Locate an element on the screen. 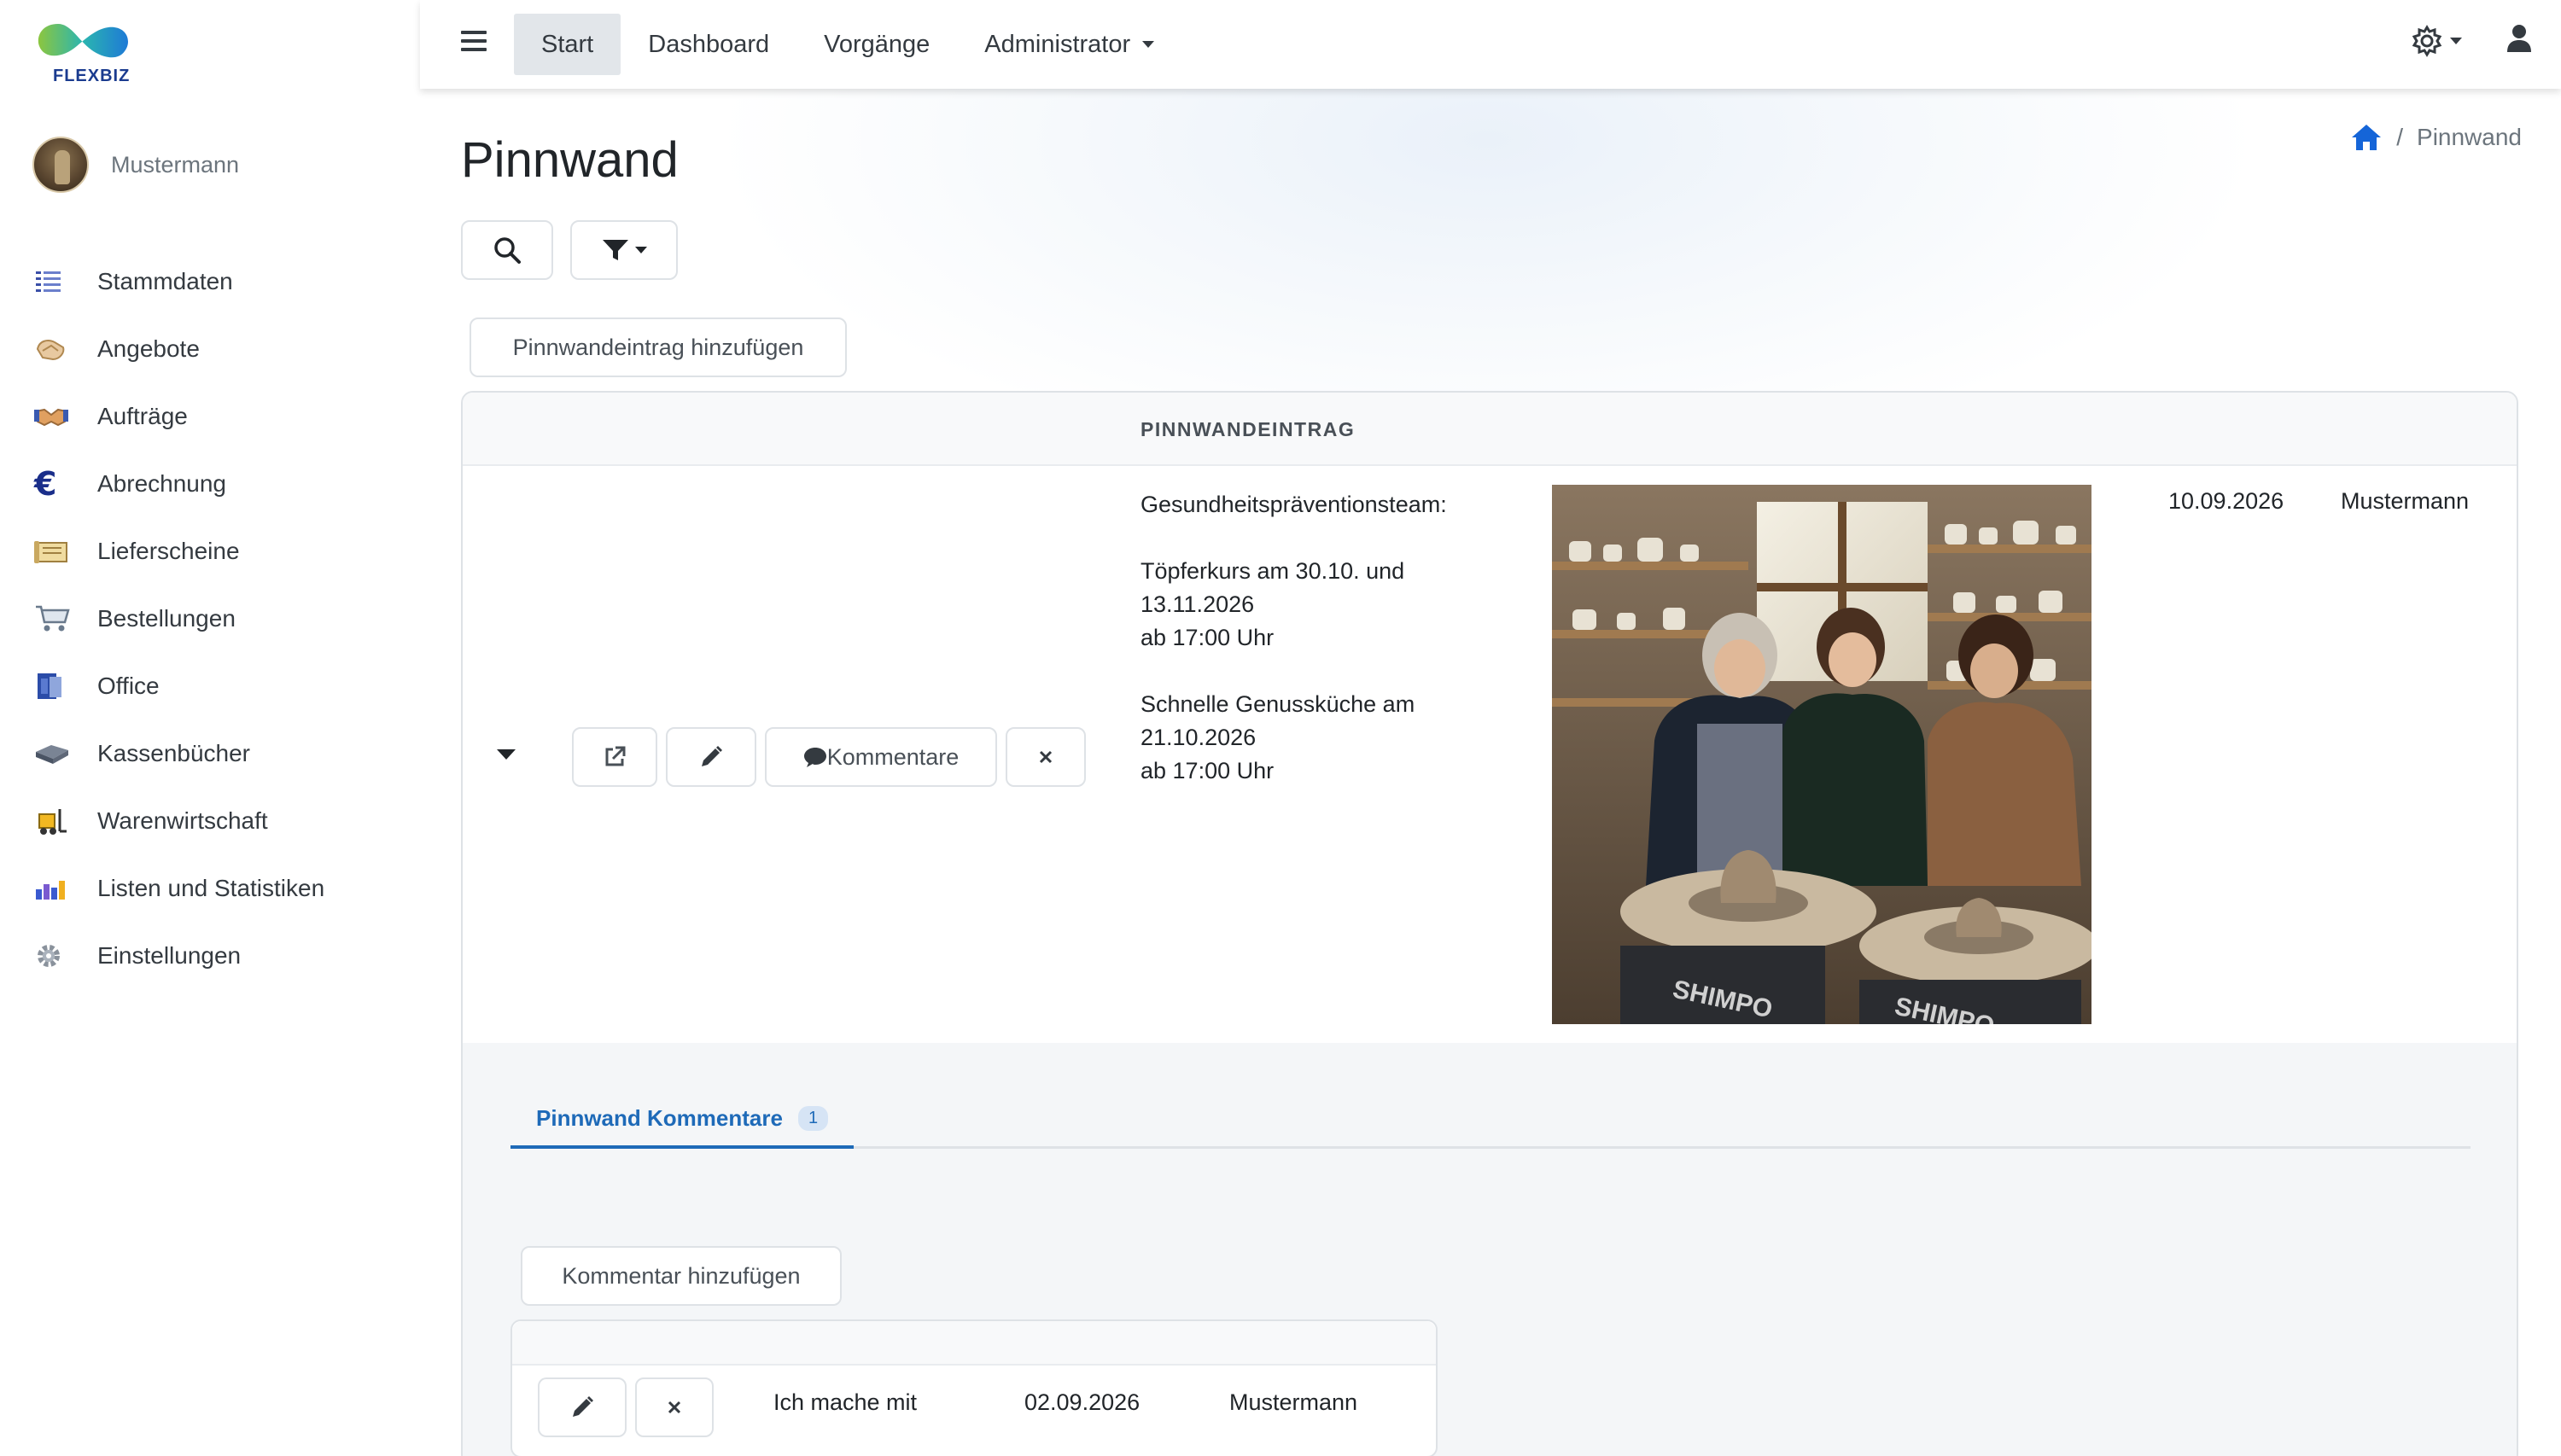 Image resolution: width=2561 pixels, height=1456 pixels. euro-icon: € is located at coordinates (45, 484).